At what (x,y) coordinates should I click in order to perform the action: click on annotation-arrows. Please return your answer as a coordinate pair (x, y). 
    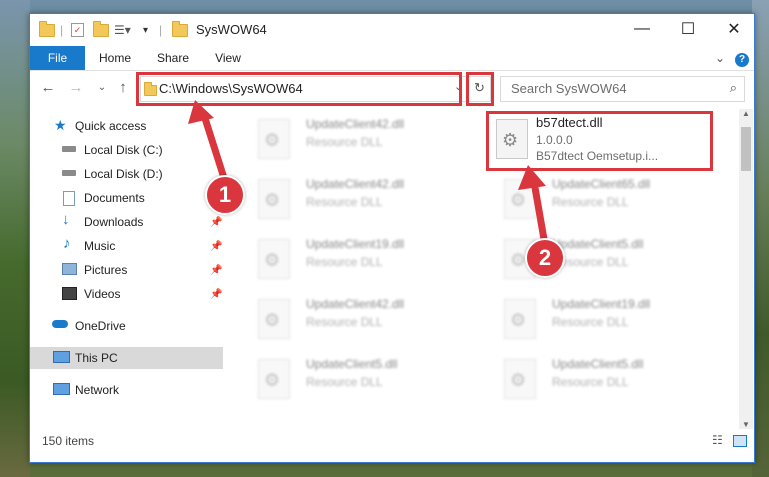
    Looking at the image, I should click on (368, 173).